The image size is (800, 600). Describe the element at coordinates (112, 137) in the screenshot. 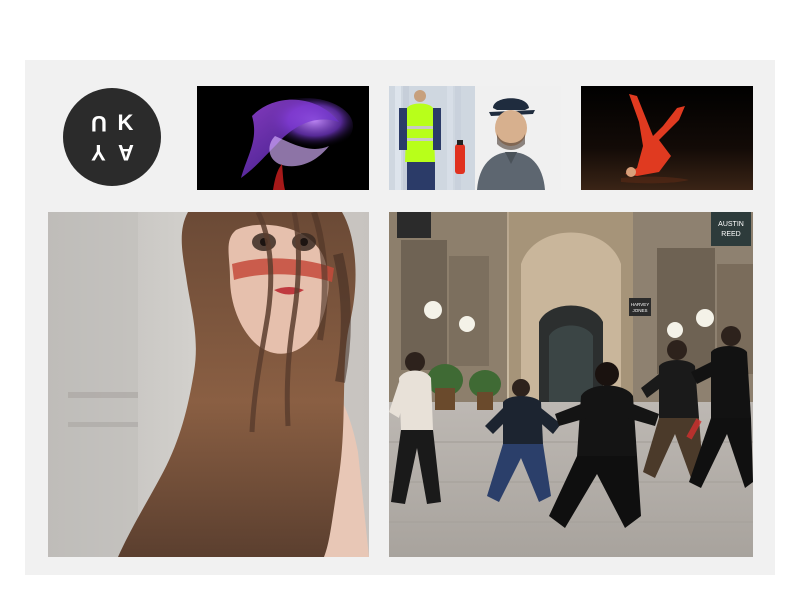

I see `brand-logo: U K Y A` at that location.